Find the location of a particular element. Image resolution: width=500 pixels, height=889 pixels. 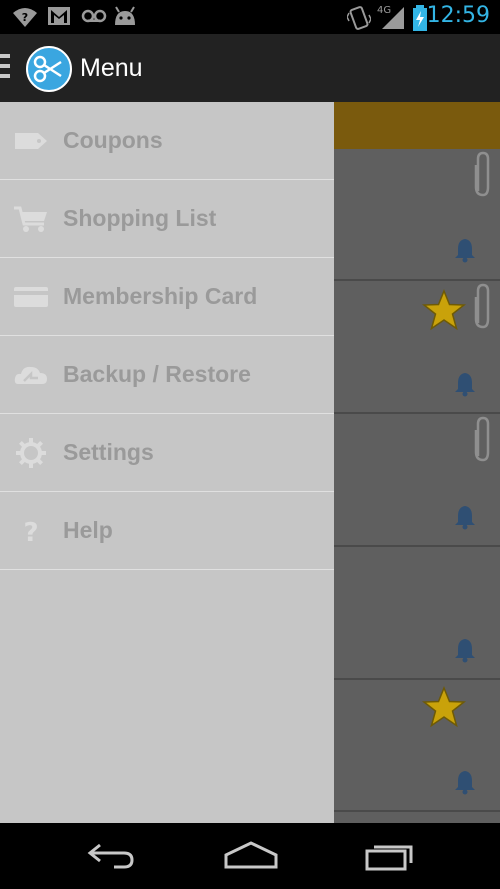

drawer-item-help: ? Help is located at coordinates (167, 531).